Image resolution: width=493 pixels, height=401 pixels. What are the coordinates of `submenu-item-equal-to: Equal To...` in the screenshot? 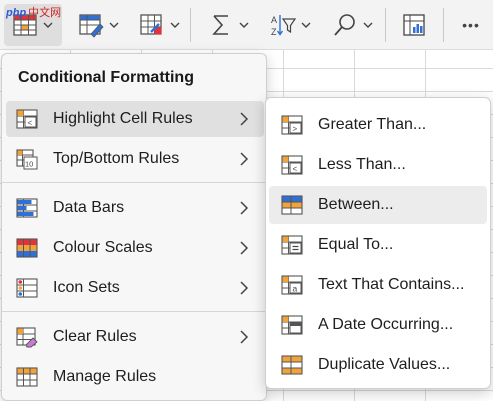 It's located at (378, 245).